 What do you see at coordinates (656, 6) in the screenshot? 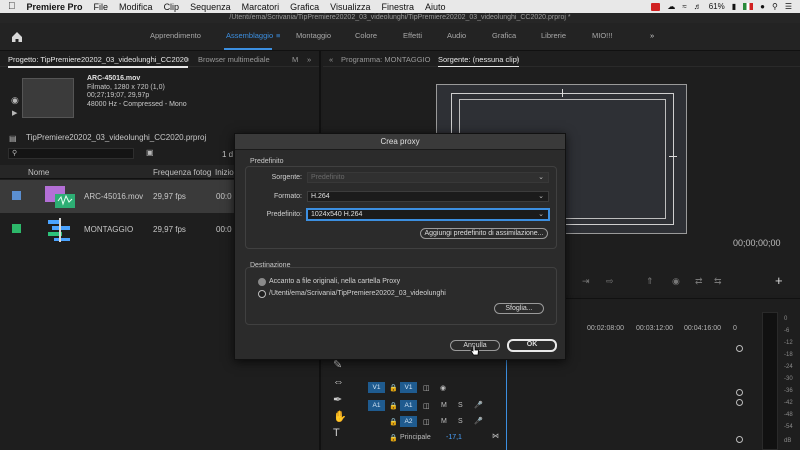
I see `tray-app-icon` at bounding box center [656, 6].